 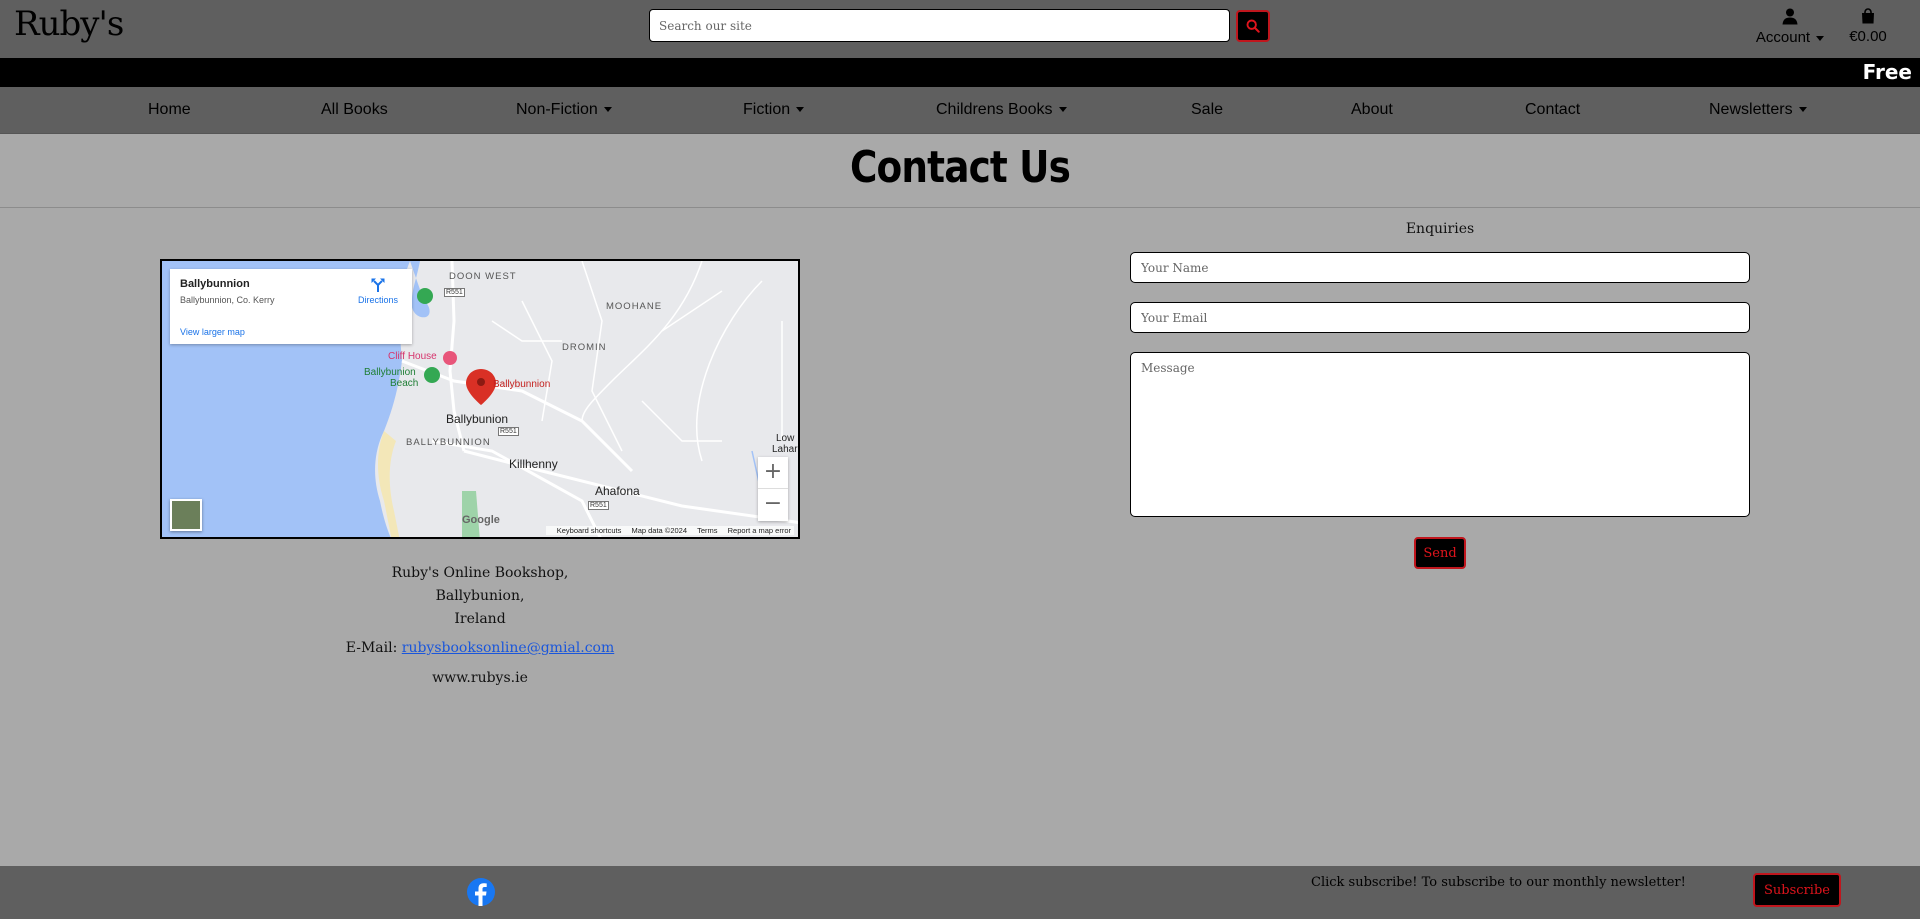 I want to click on nav-label: All Books, so click(x=354, y=109).